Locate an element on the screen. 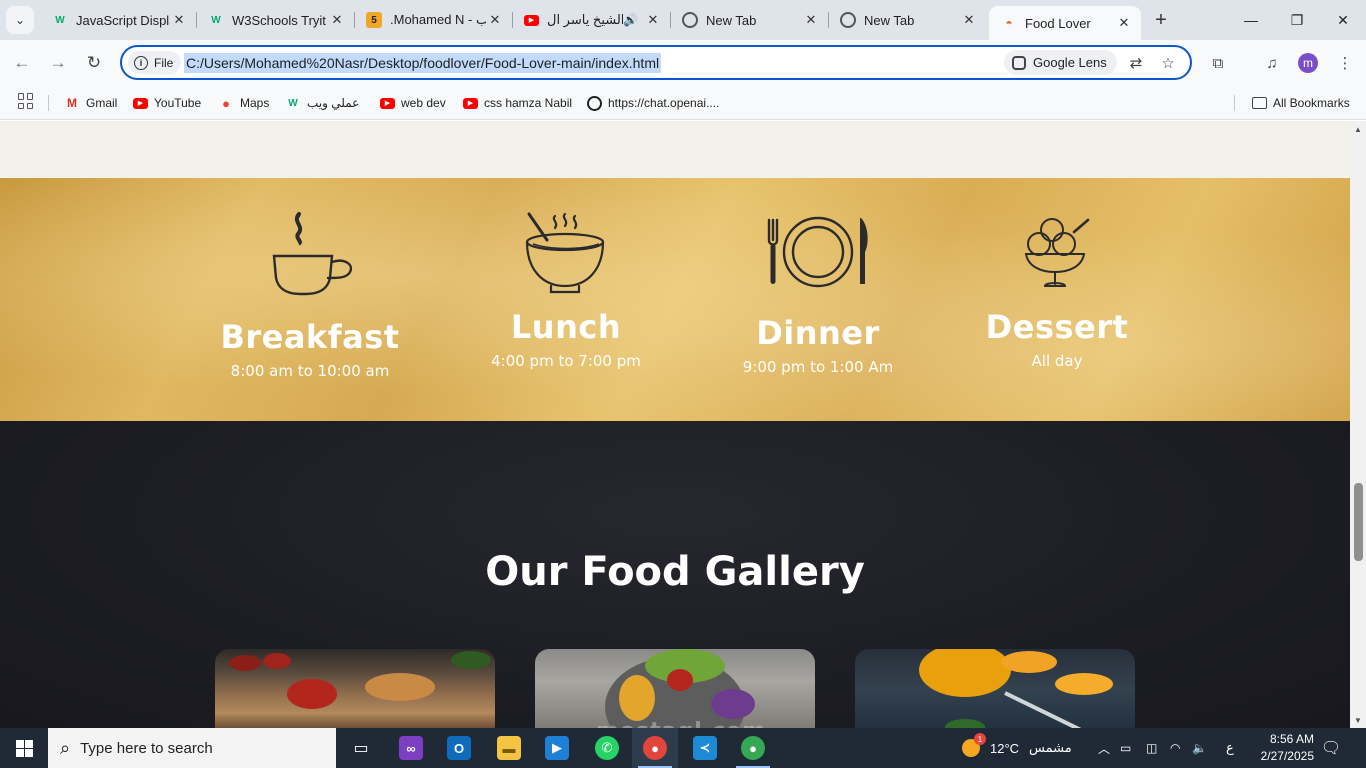  volume-icon: 🔈 is located at coordinates (1199, 748).